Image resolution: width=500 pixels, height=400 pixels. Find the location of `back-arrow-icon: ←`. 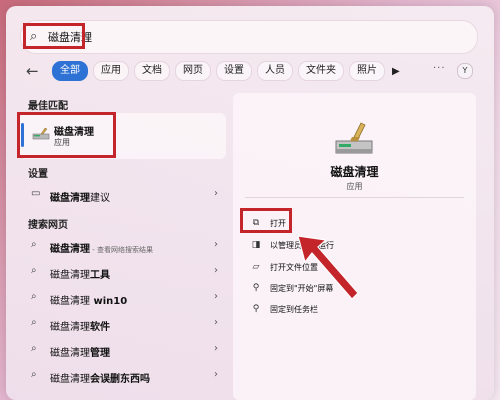

back-arrow-icon: ← is located at coordinates (36, 71).